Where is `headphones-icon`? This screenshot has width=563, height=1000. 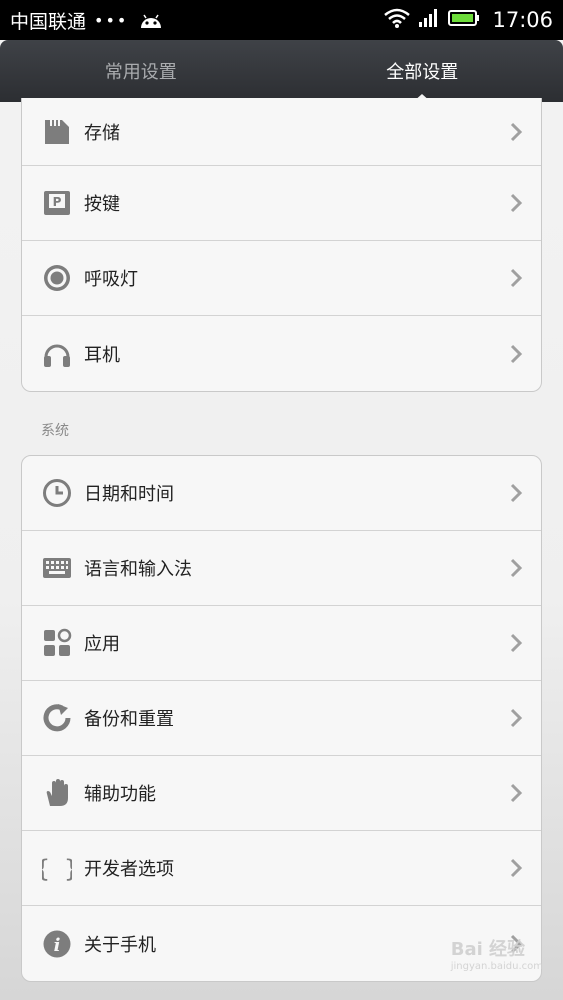
headphones-icon is located at coordinates (57, 354).